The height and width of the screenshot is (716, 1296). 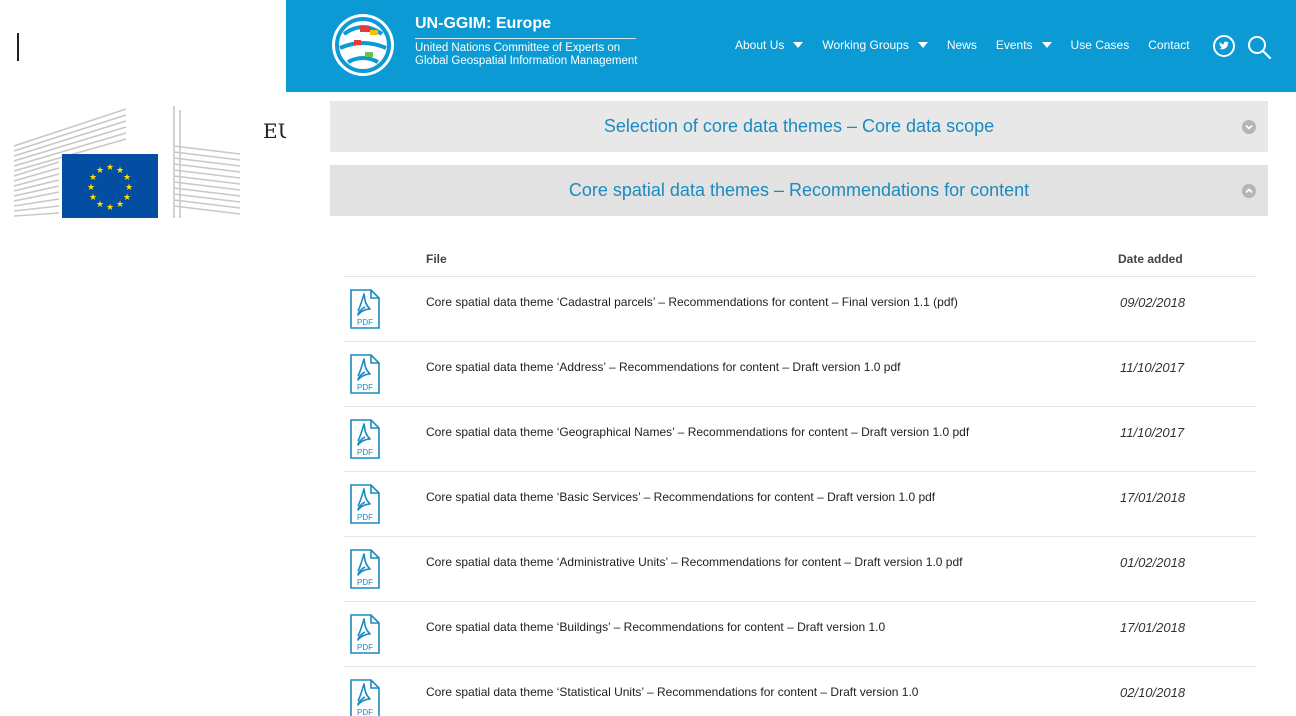 I want to click on nav-item-use-cases: Use Cases, so click(x=1100, y=45).